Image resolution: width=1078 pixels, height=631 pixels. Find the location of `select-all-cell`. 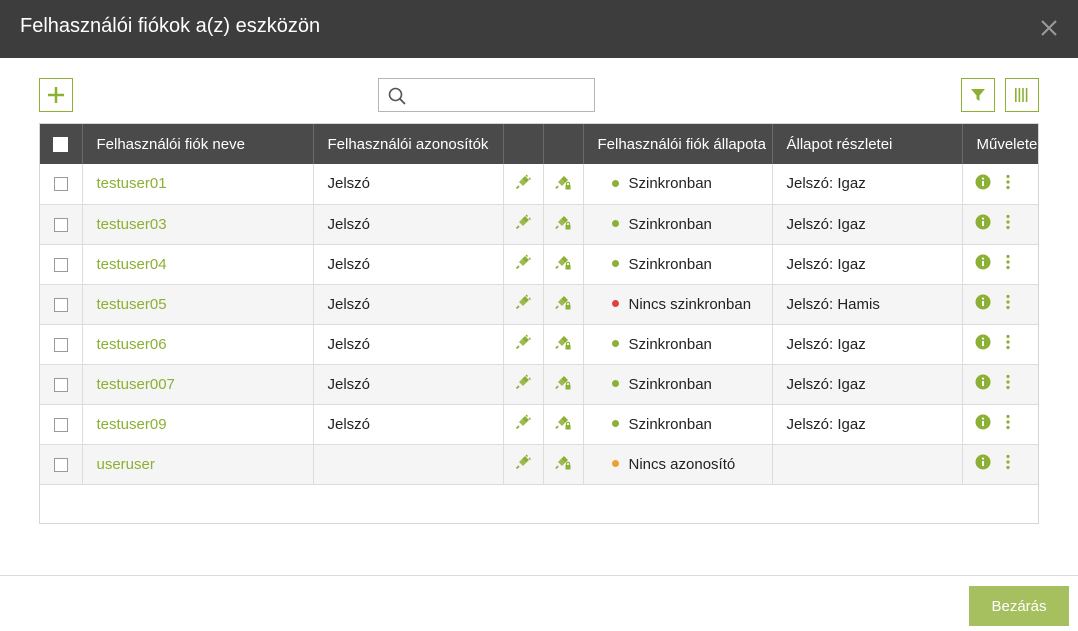

select-all-cell is located at coordinates (61, 144).